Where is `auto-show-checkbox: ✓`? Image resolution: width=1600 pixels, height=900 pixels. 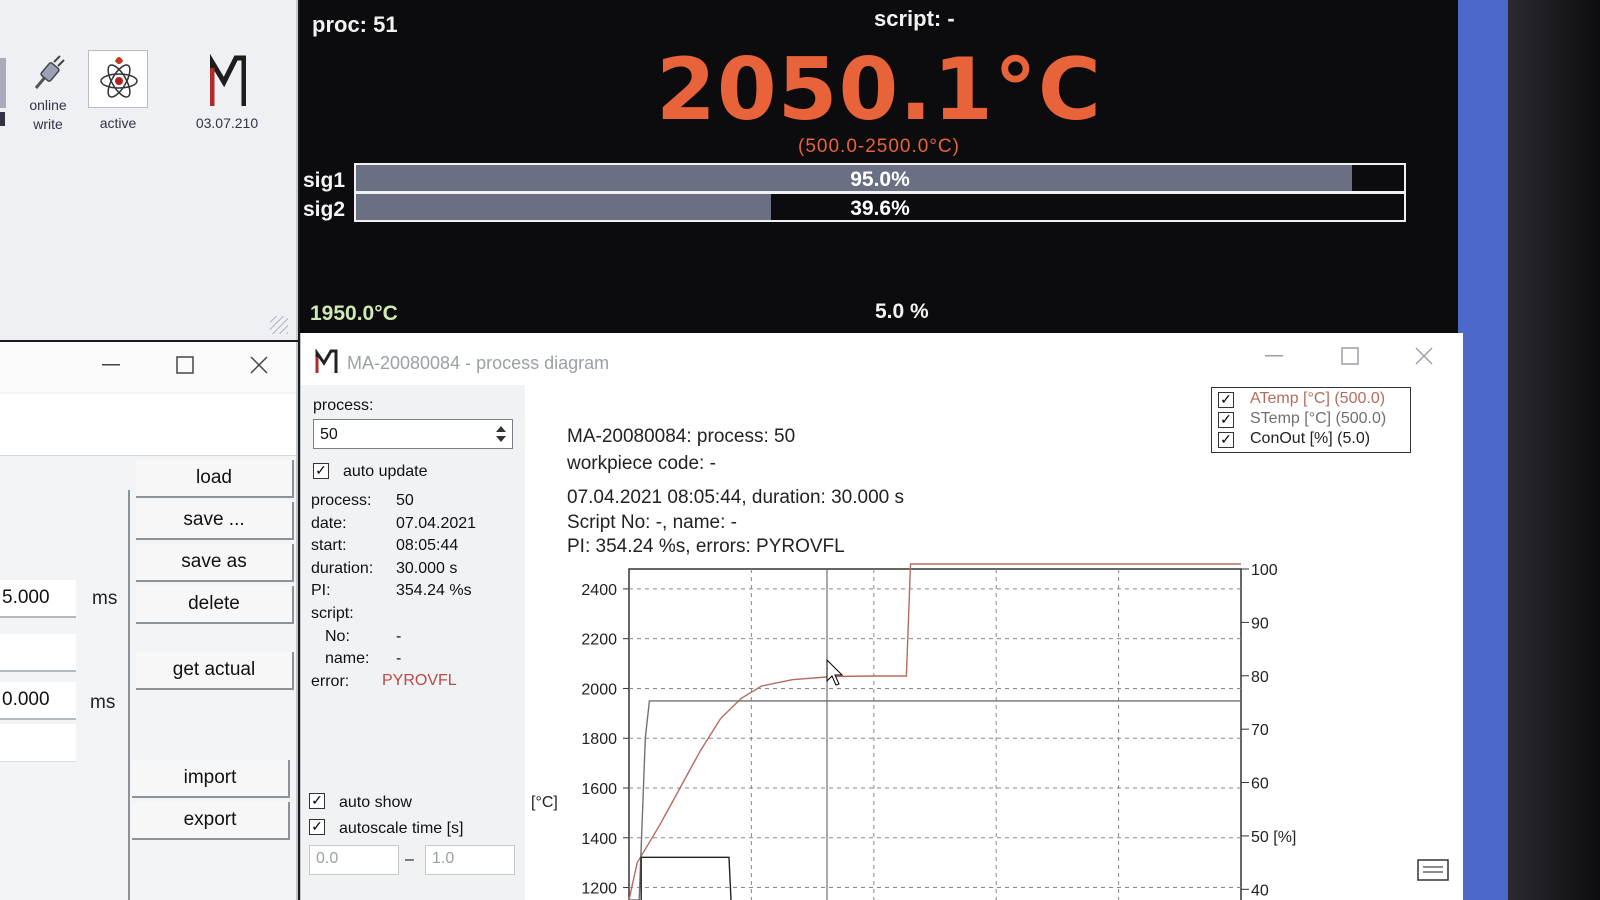
auto-show-checkbox: ✓ is located at coordinates (317, 801).